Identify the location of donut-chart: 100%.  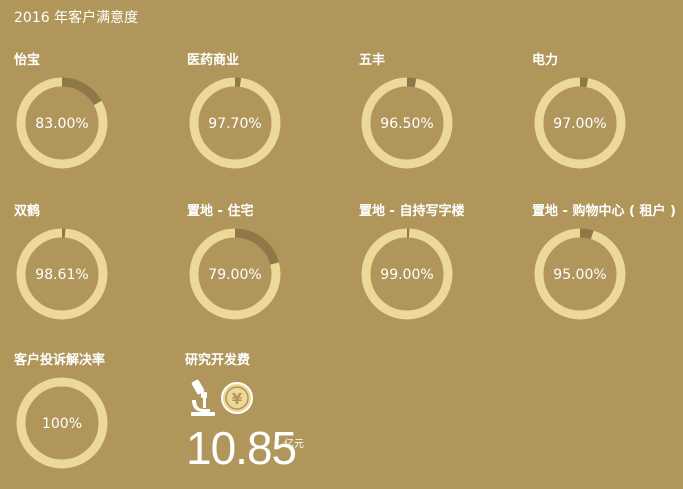
(62, 423).